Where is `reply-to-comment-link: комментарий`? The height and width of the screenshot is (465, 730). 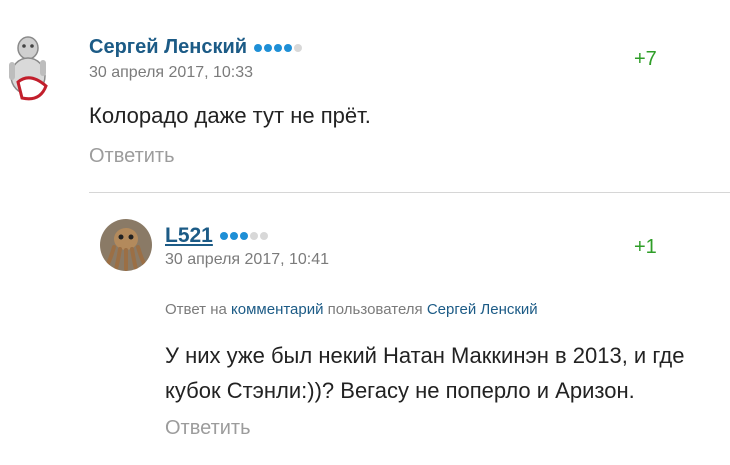 reply-to-comment-link: комментарий is located at coordinates (277, 309).